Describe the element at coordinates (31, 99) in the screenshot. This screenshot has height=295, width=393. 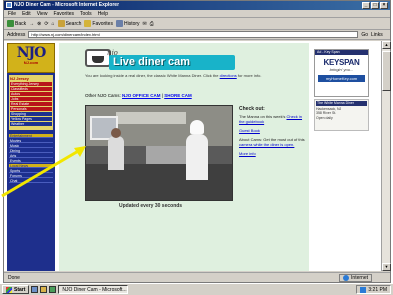
I see `nav-item: Jobs` at that location.